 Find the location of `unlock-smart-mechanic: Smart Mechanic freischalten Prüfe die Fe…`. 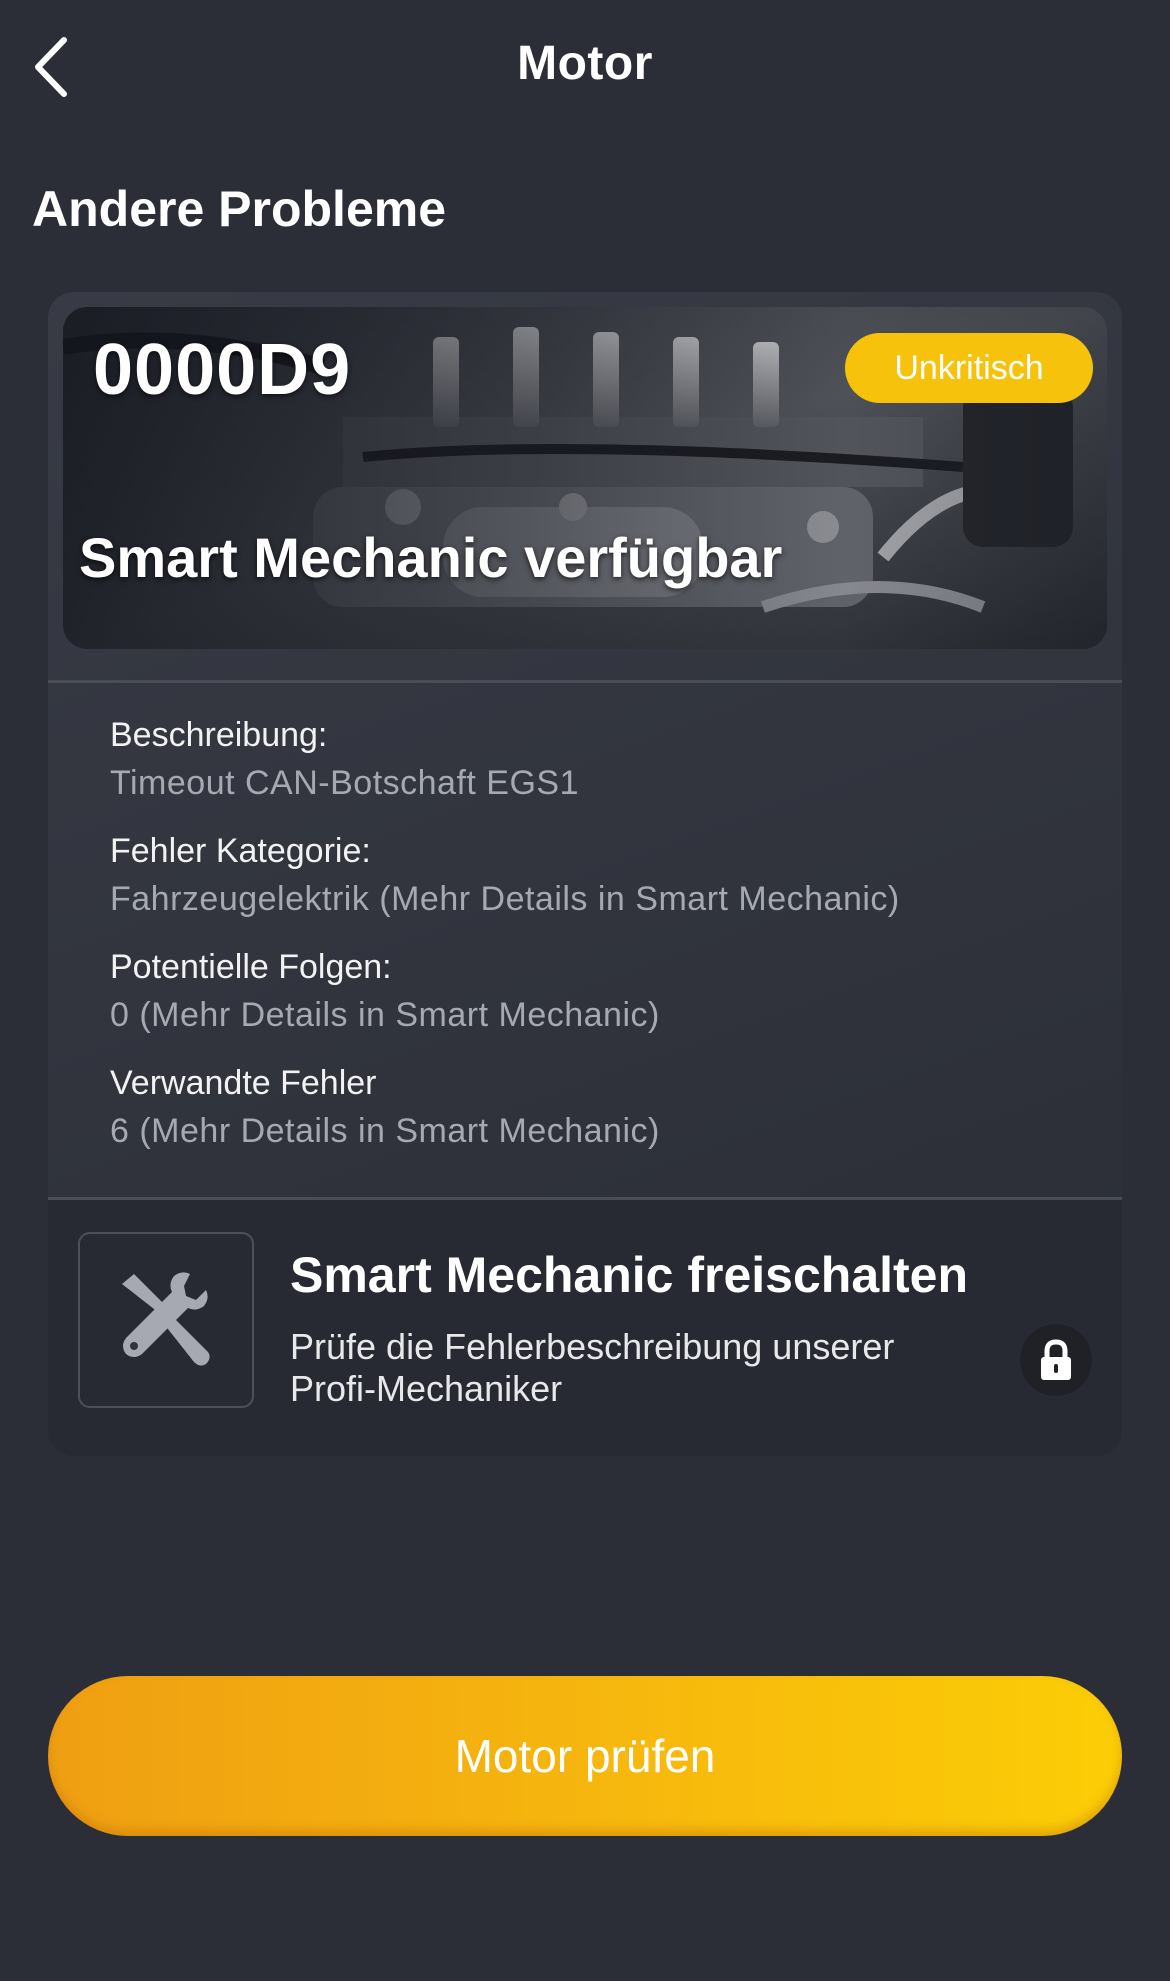

unlock-smart-mechanic: Smart Mechanic freischalten Prüfe die Fe… is located at coordinates (585, 1328).